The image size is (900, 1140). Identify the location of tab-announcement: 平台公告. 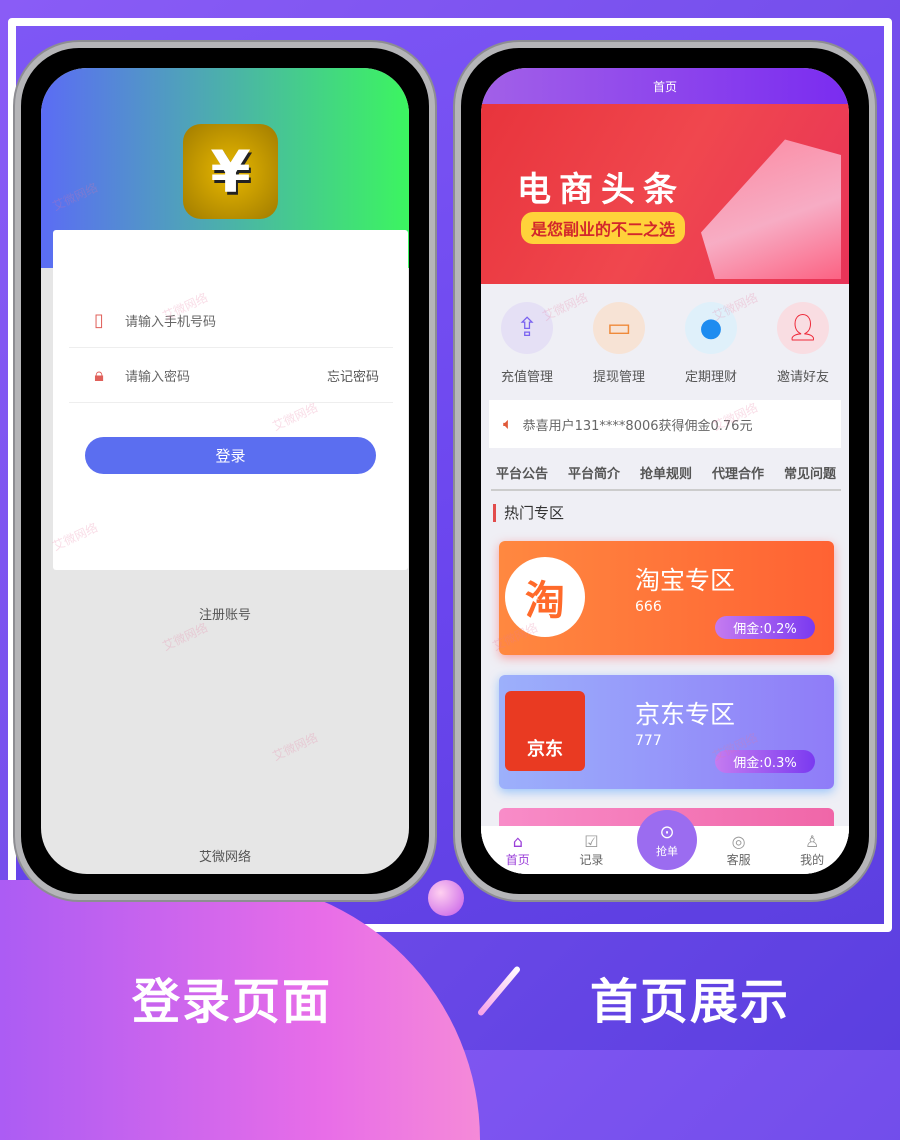
(522, 476).